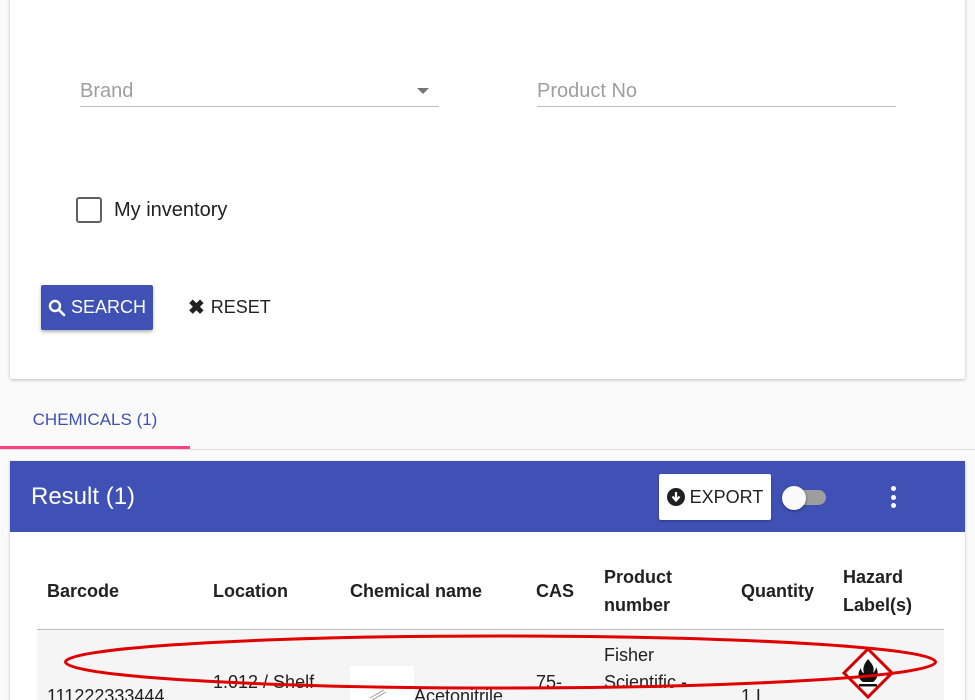 The image size is (975, 700). Describe the element at coordinates (587, 91) in the screenshot. I see `product-no-placeholder: Product No` at that location.